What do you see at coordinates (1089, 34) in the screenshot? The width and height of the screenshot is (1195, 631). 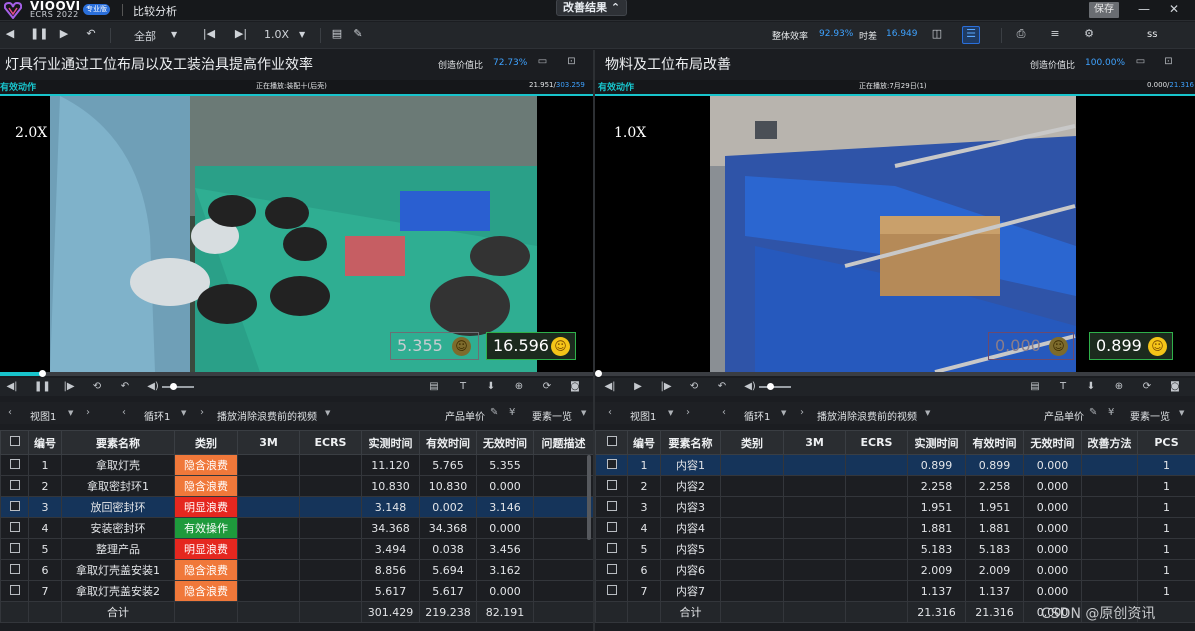 I see `gear-icon: ⚙` at bounding box center [1089, 34].